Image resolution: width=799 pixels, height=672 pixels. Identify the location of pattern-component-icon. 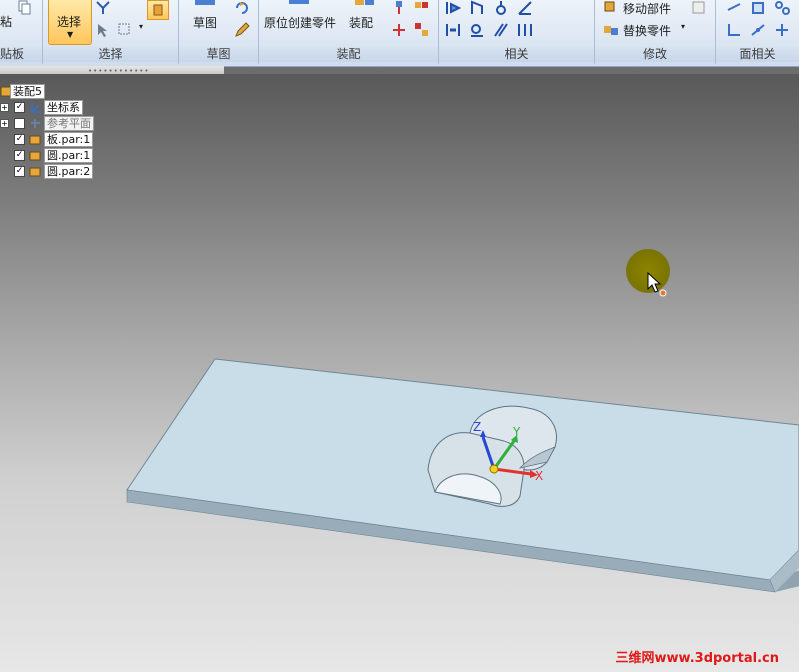
(422, 8).